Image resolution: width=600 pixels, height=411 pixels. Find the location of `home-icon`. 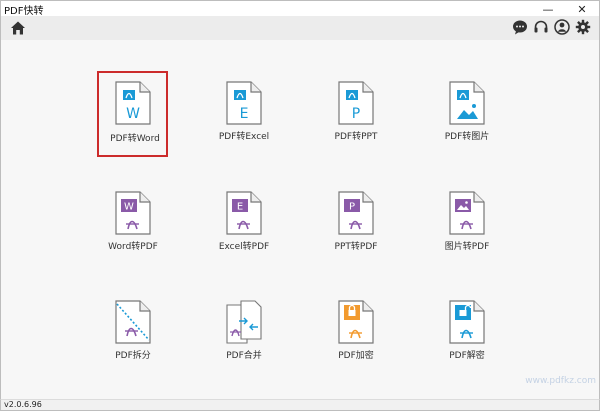

home-icon is located at coordinates (18, 28).